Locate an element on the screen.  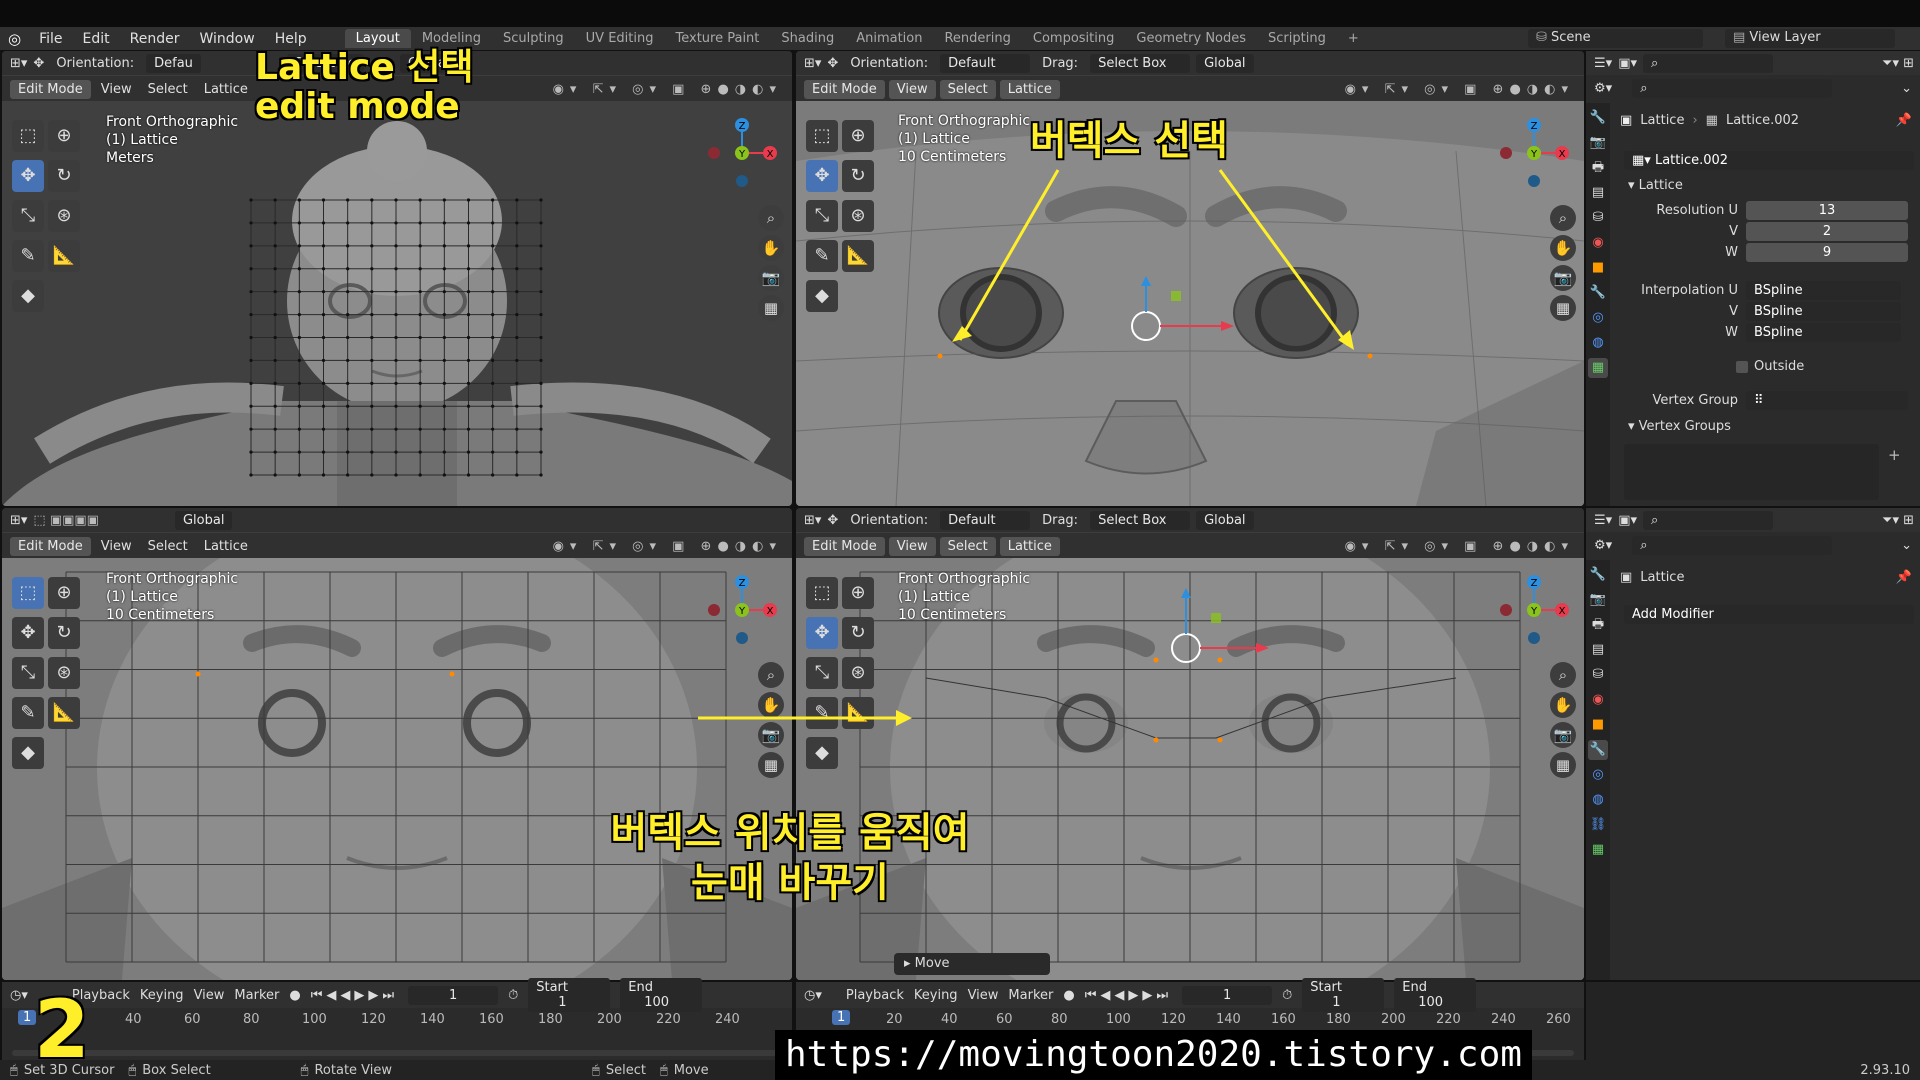
particles-tab-icon: ◎ is located at coordinates (1598, 775).